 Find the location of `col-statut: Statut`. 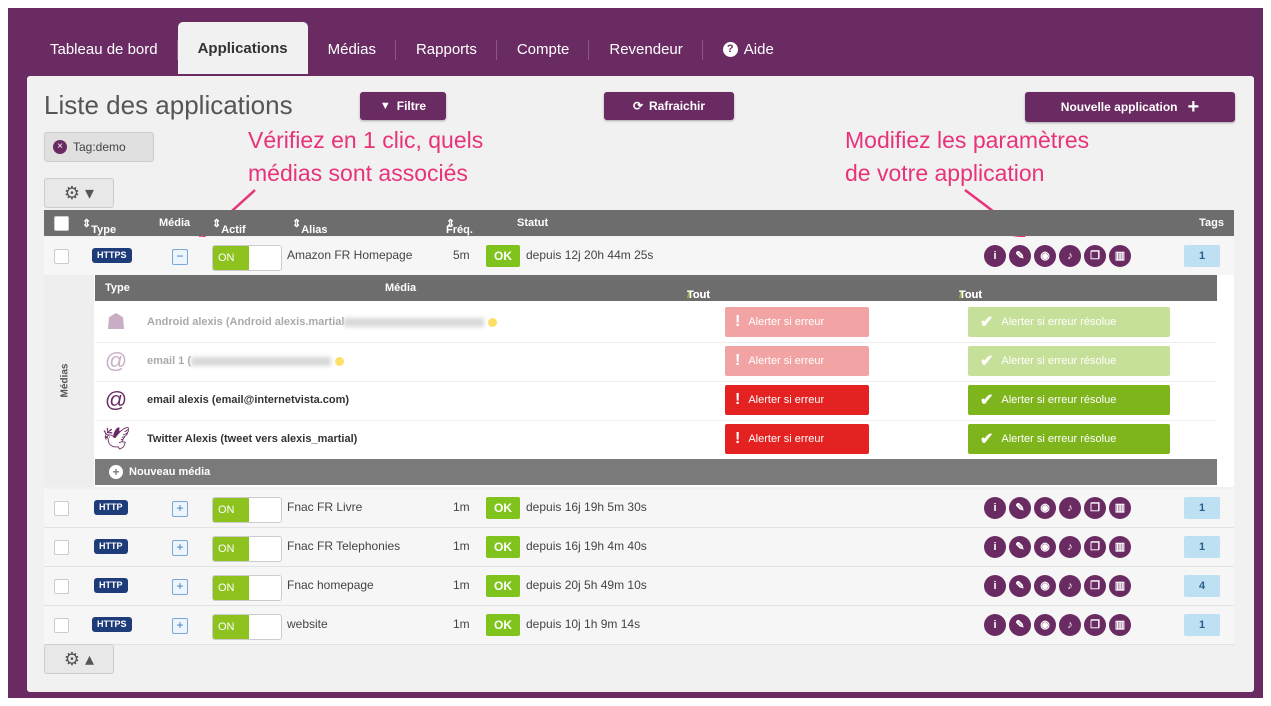

col-statut: Statut is located at coordinates (533, 223).